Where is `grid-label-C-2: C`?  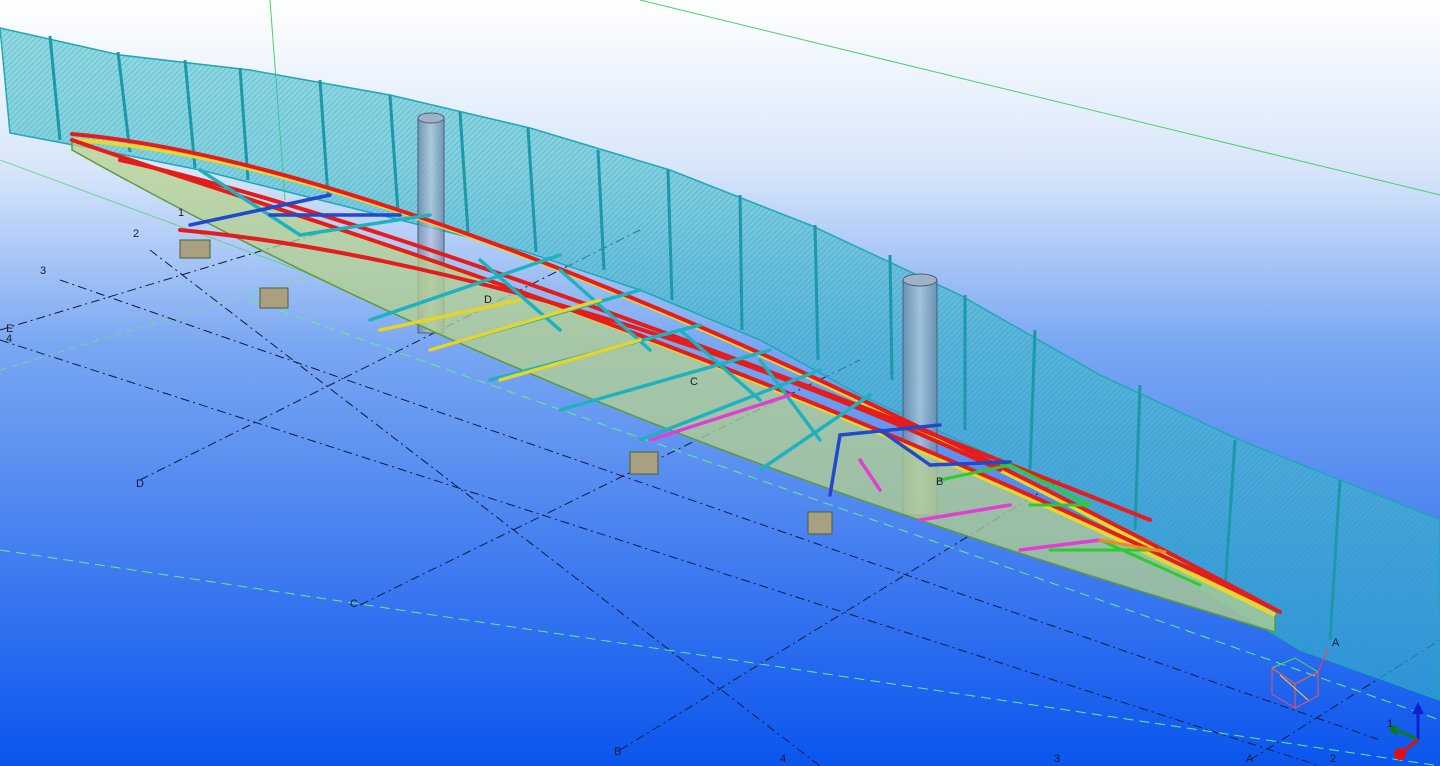 grid-label-C-2: C is located at coordinates (694, 382).